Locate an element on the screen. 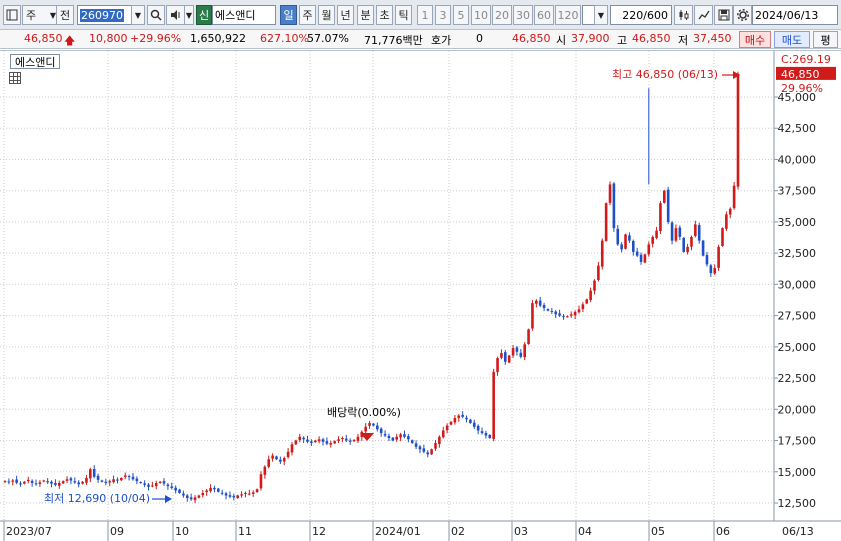 The height and width of the screenshot is (541, 841). interval-dropdown-icon: ▼ is located at coordinates (601, 15).